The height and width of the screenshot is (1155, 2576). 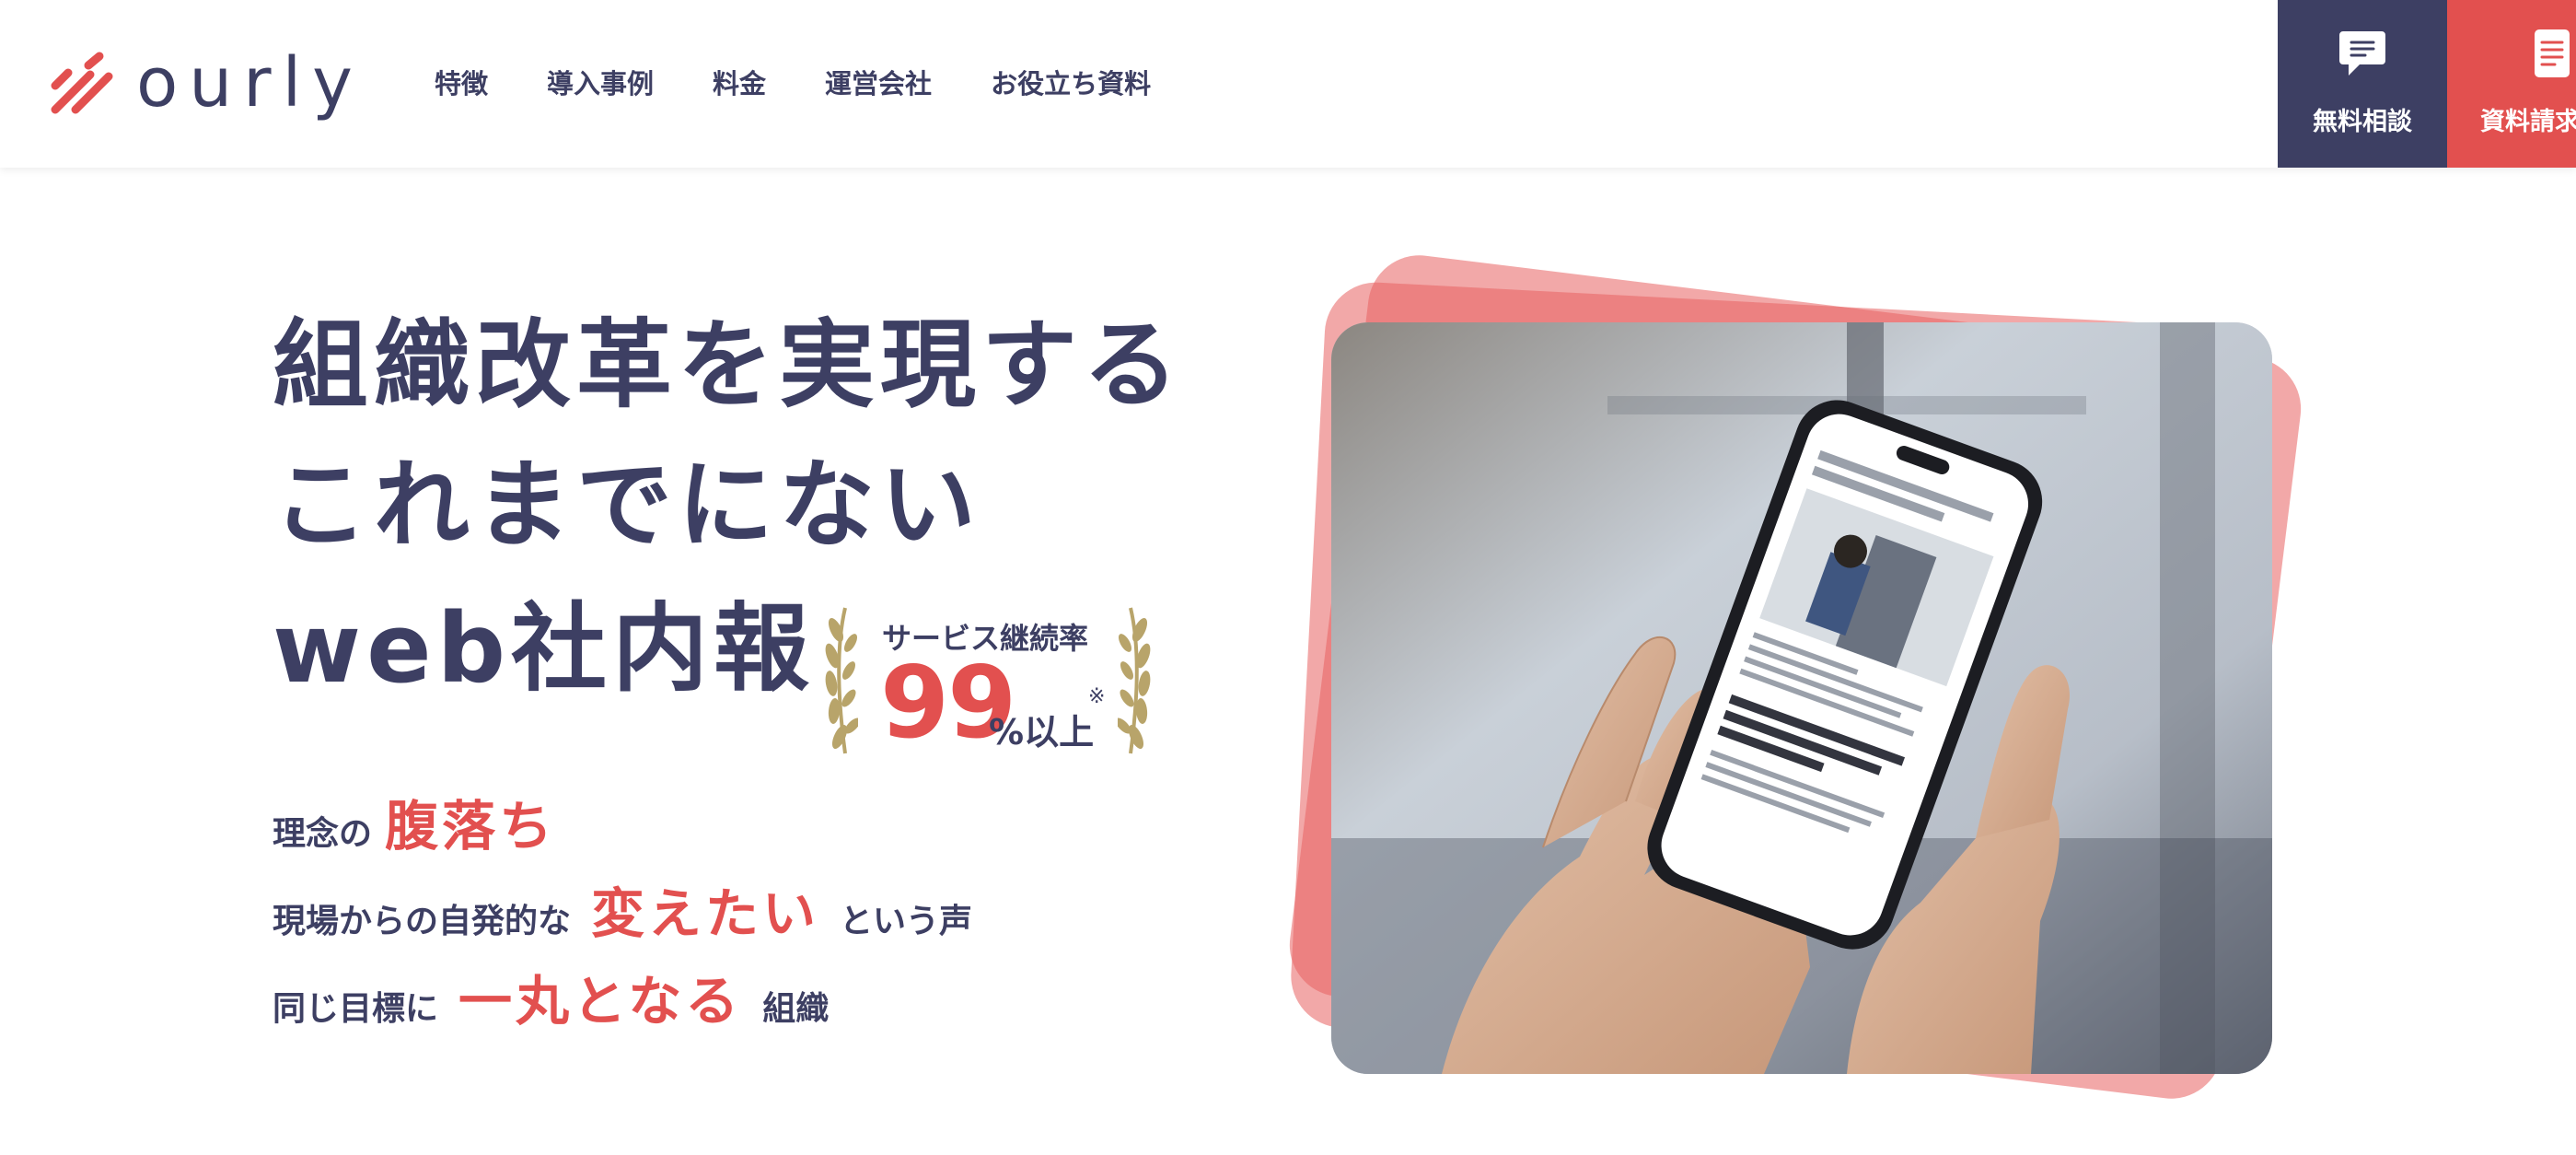 I want to click on subcopy-line3: 同じ目標に 一丸となる 組織, so click(x=551, y=996).